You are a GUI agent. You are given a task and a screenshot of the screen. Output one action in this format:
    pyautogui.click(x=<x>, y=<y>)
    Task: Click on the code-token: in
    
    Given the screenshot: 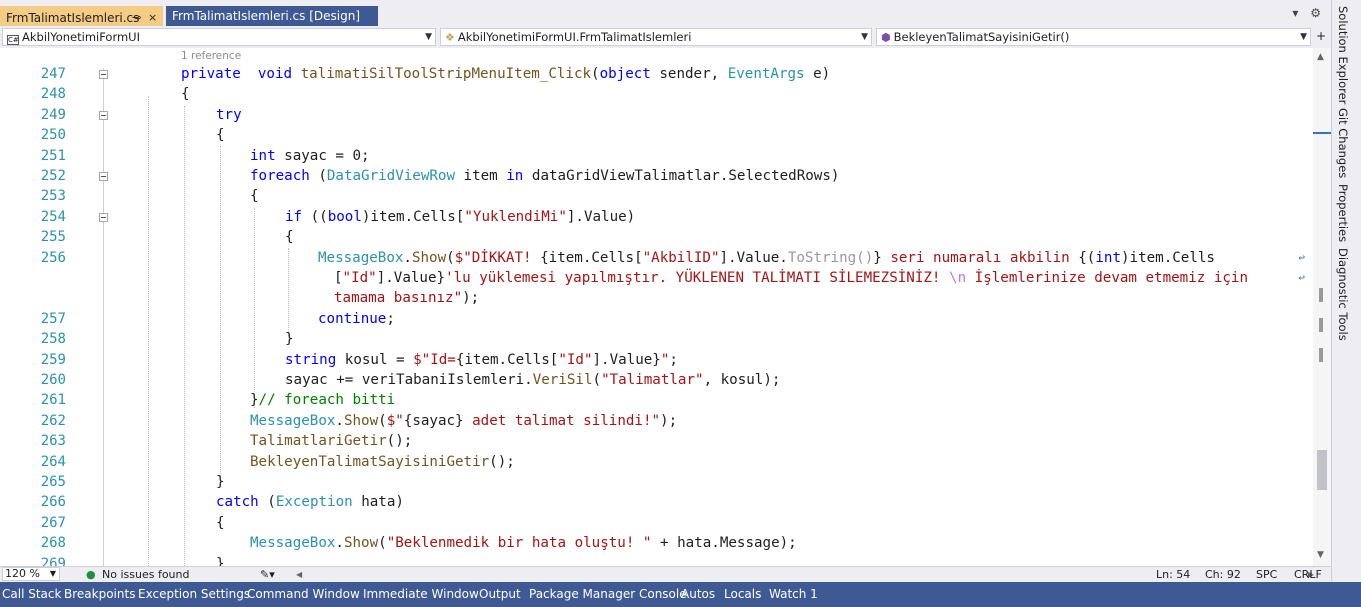 What is the action you would take?
    pyautogui.click(x=515, y=176)
    